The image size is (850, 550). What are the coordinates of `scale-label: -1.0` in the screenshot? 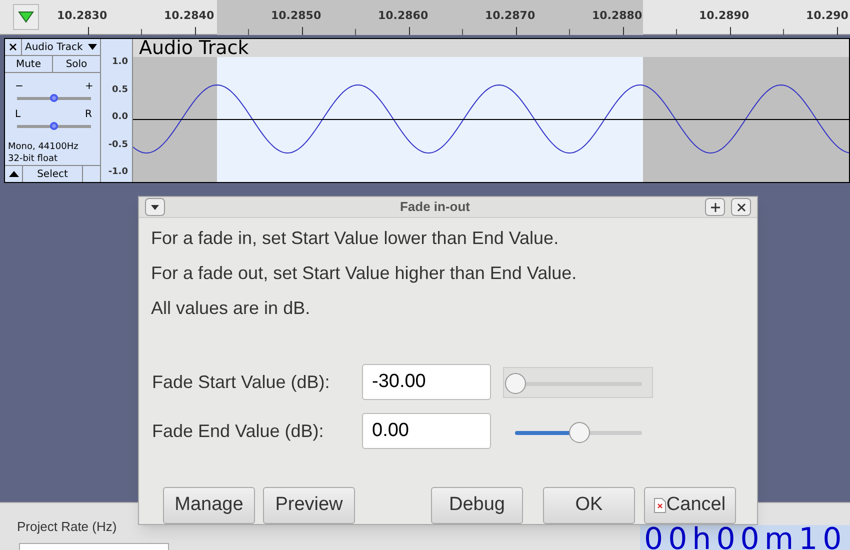 It's located at (118, 172).